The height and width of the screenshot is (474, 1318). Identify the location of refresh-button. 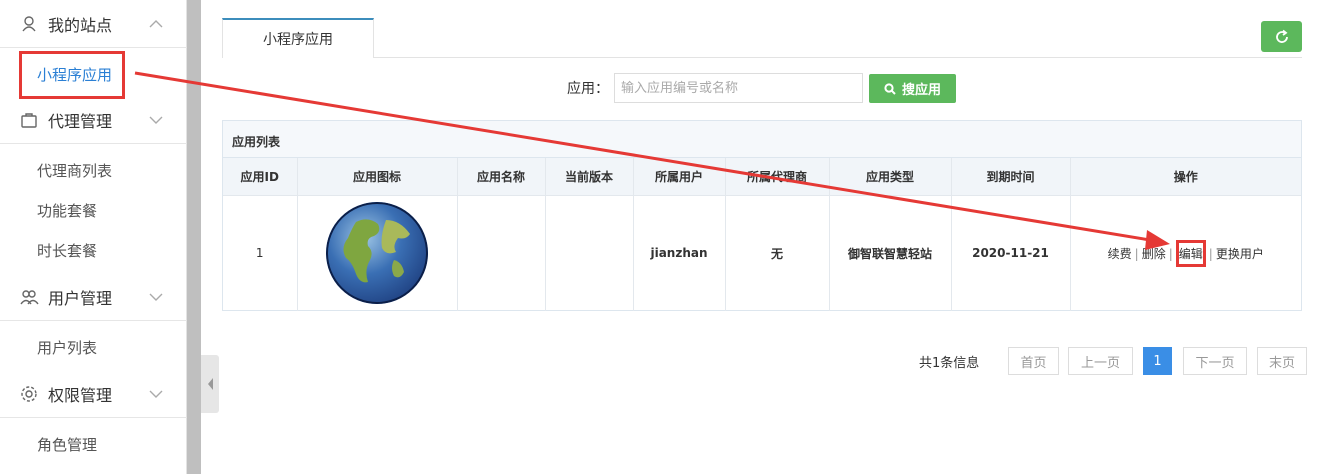
(1281, 36).